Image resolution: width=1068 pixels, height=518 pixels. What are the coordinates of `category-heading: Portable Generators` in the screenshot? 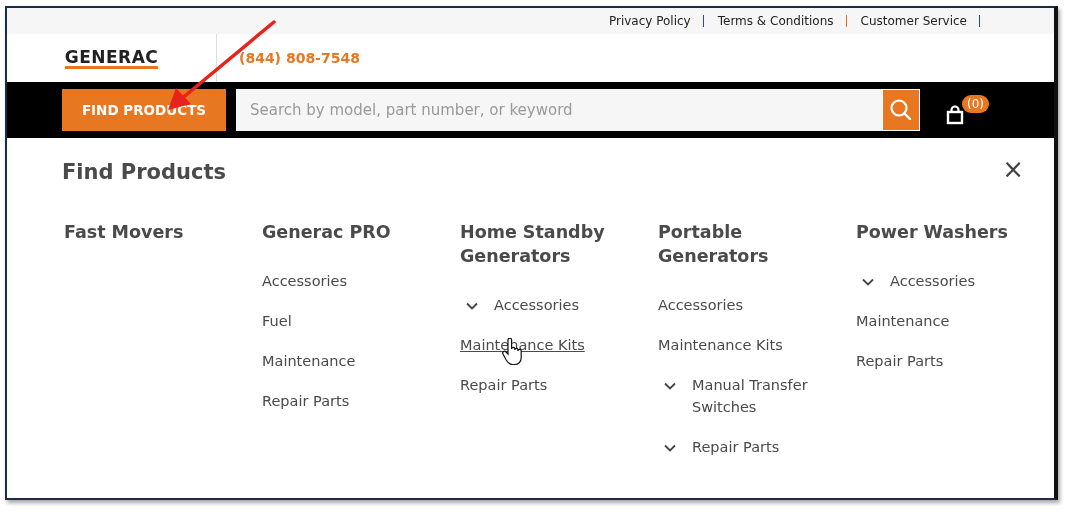 It's located at (742, 244).